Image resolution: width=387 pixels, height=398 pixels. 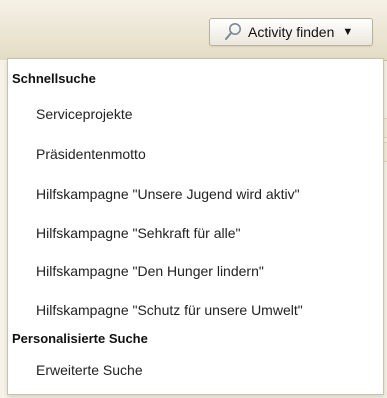 What do you see at coordinates (150, 271) in the screenshot?
I see `menu-item-hunger-lindern: Hilfskampagne "Den Hunger lindern"` at bounding box center [150, 271].